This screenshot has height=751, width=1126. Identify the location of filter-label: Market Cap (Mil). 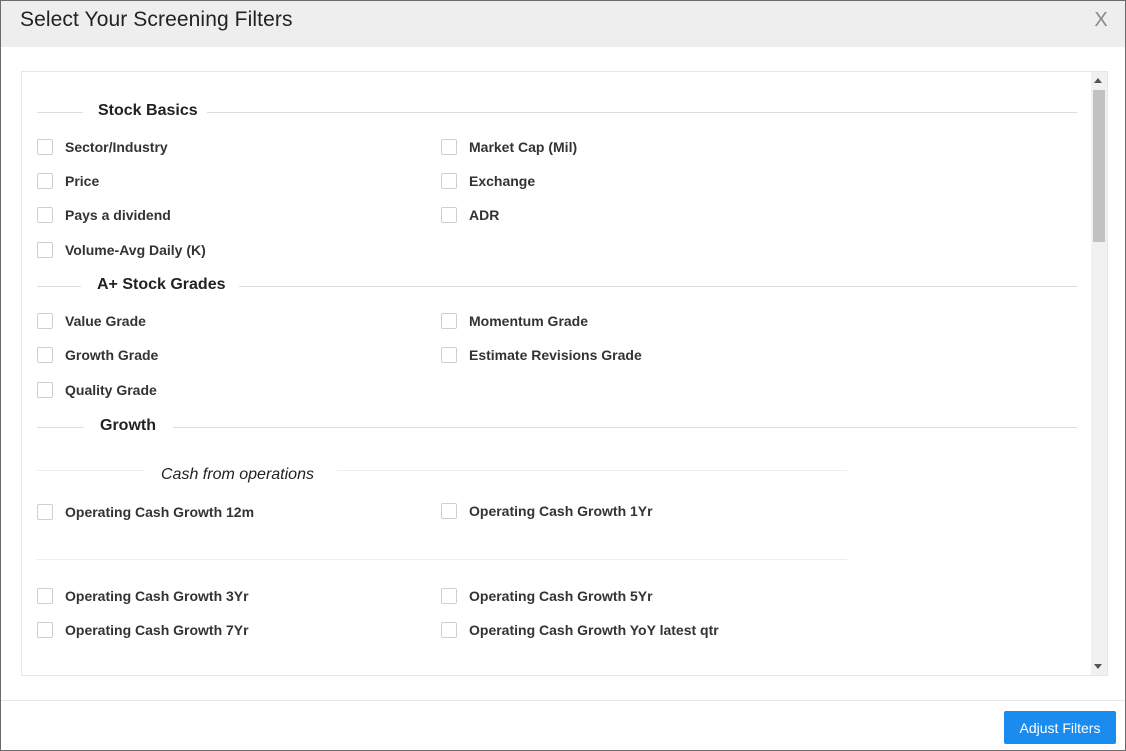
(523, 147).